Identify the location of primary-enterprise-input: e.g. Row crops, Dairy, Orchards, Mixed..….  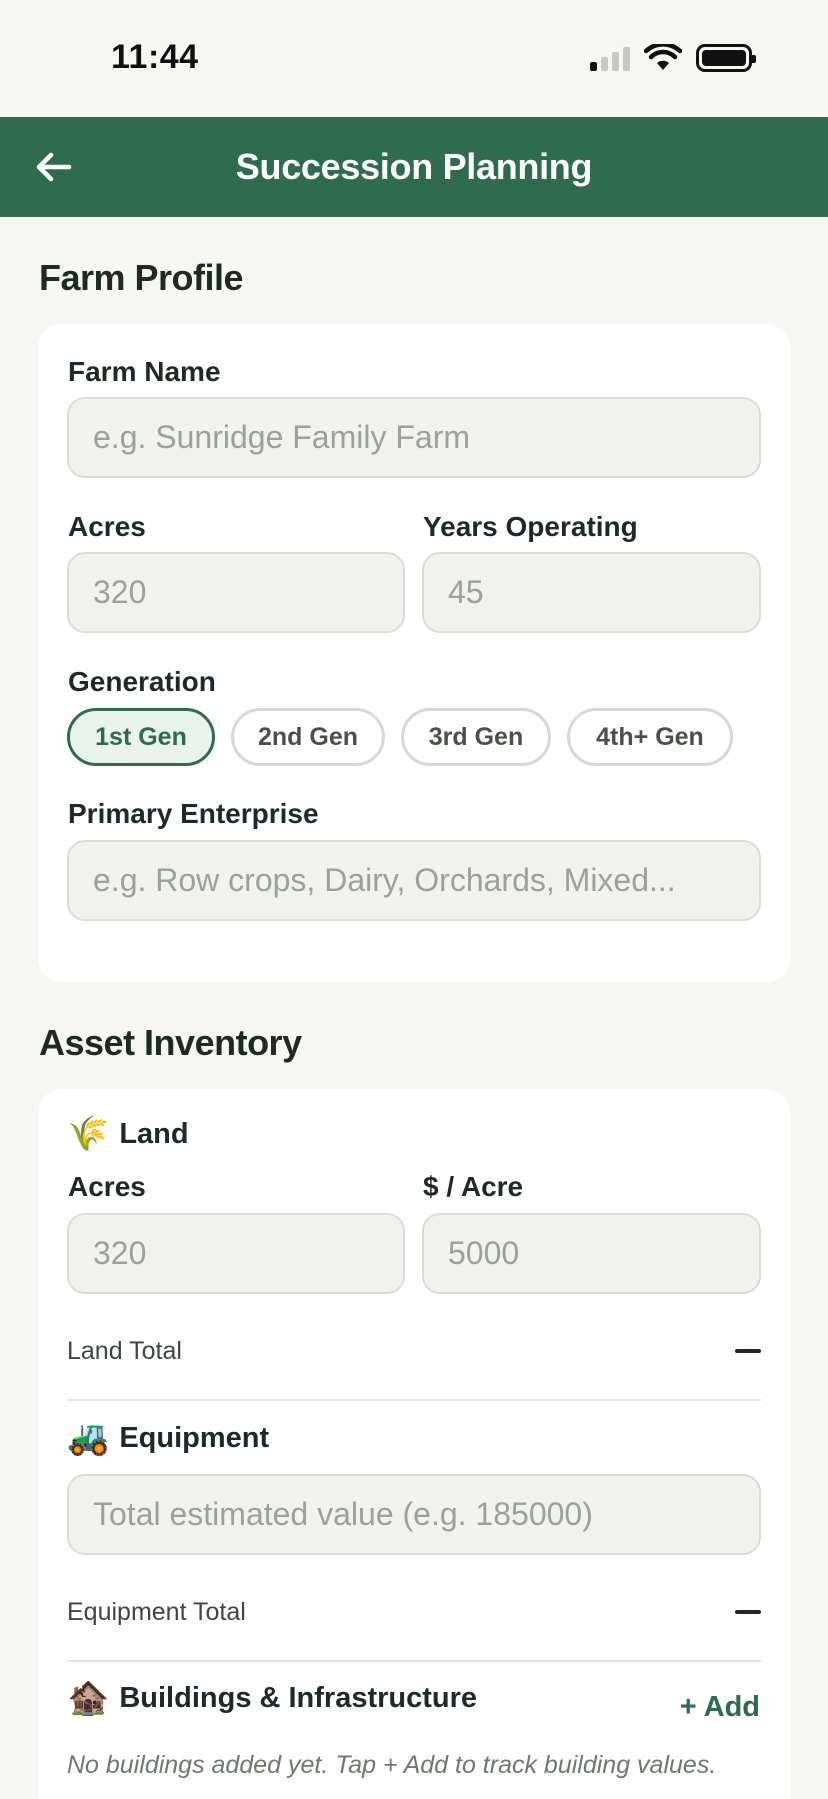
(414, 880).